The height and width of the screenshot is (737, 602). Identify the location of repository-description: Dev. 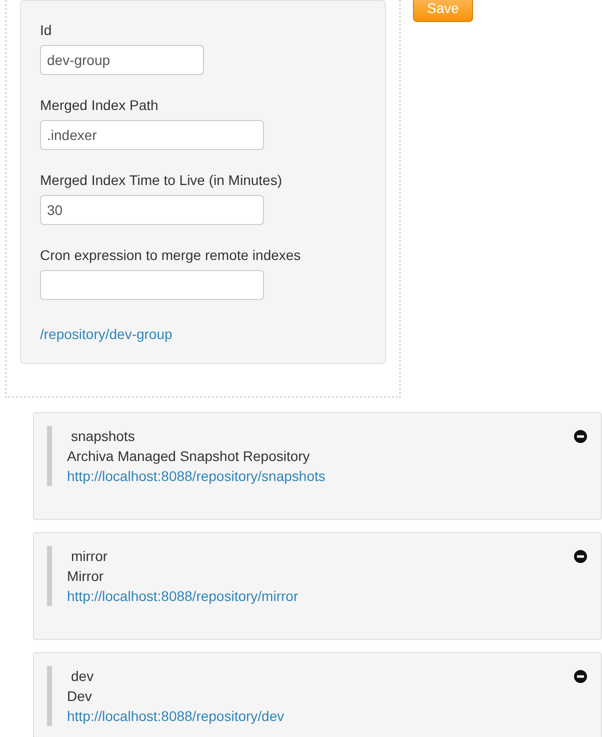
(79, 696).